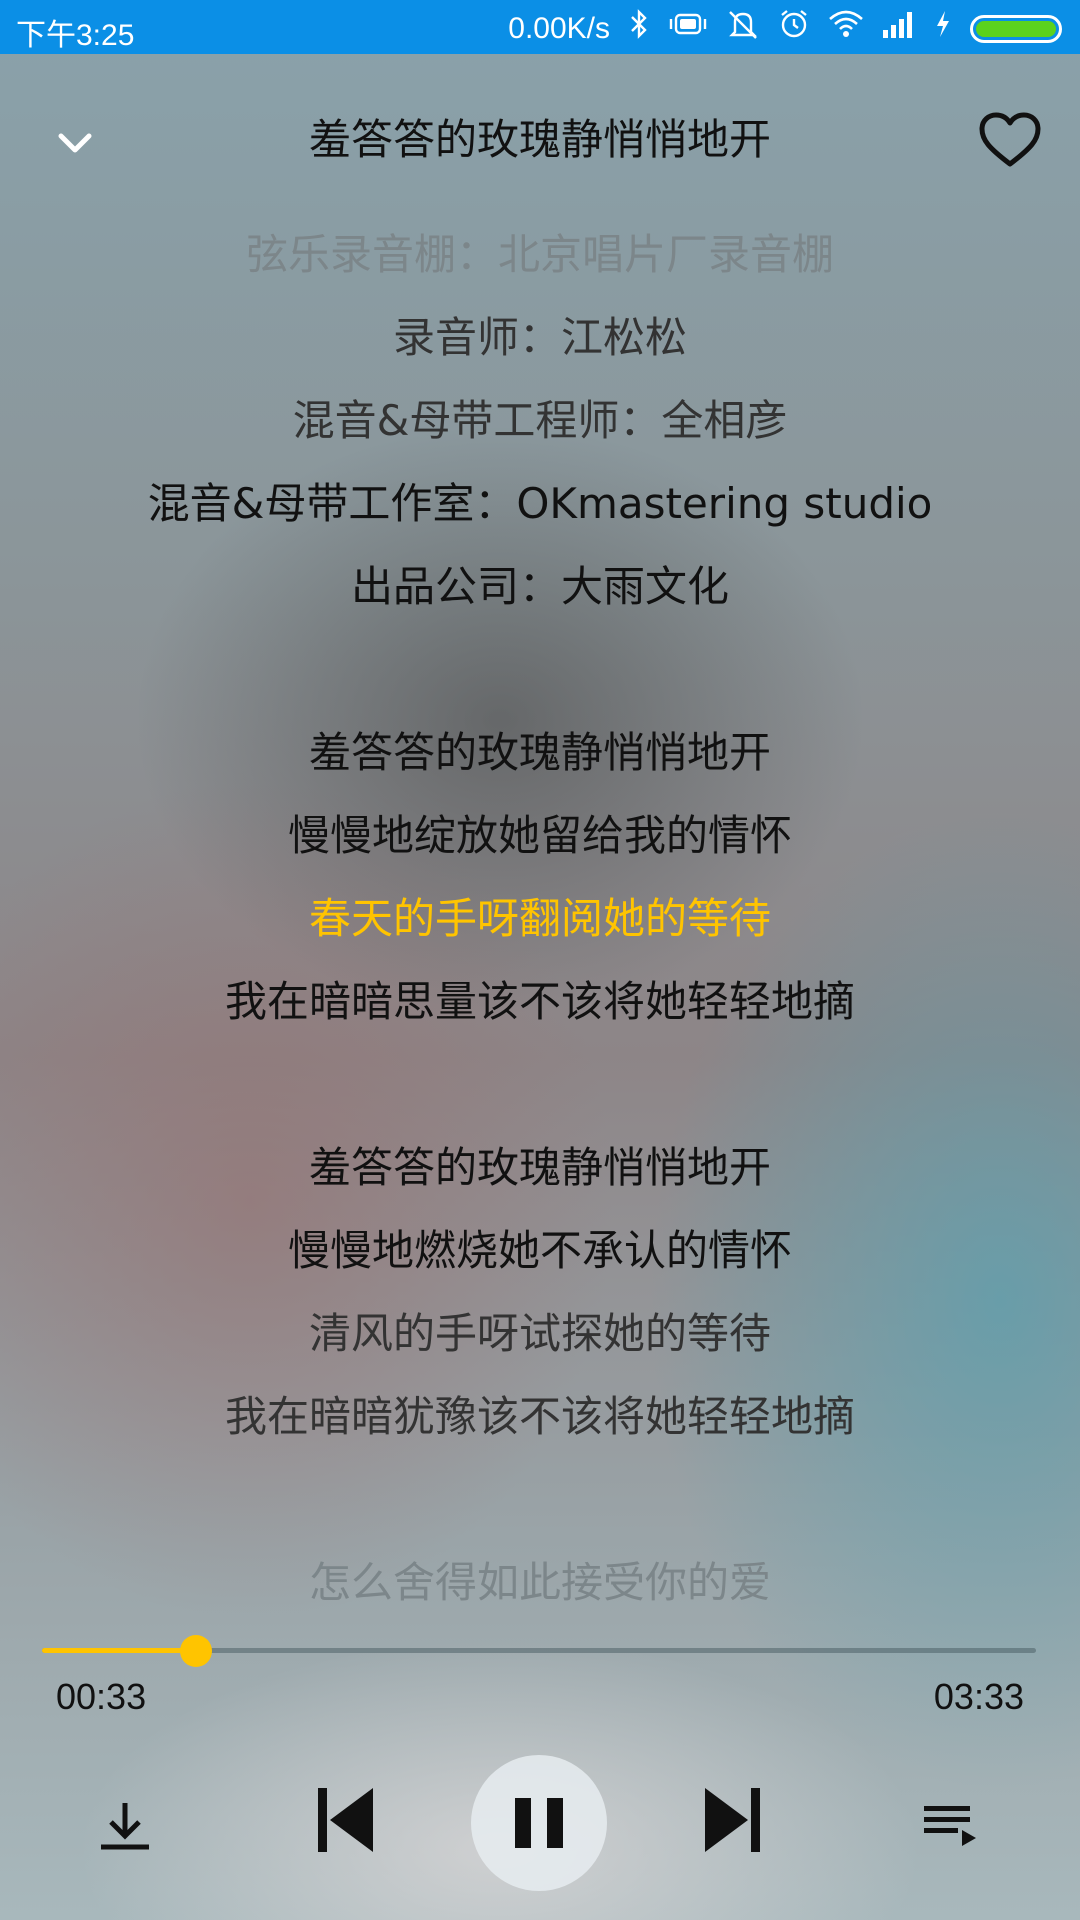  What do you see at coordinates (540, 503) in the screenshot?
I see `lyric-line: 混音&母带工作室：OKmastering studio` at bounding box center [540, 503].